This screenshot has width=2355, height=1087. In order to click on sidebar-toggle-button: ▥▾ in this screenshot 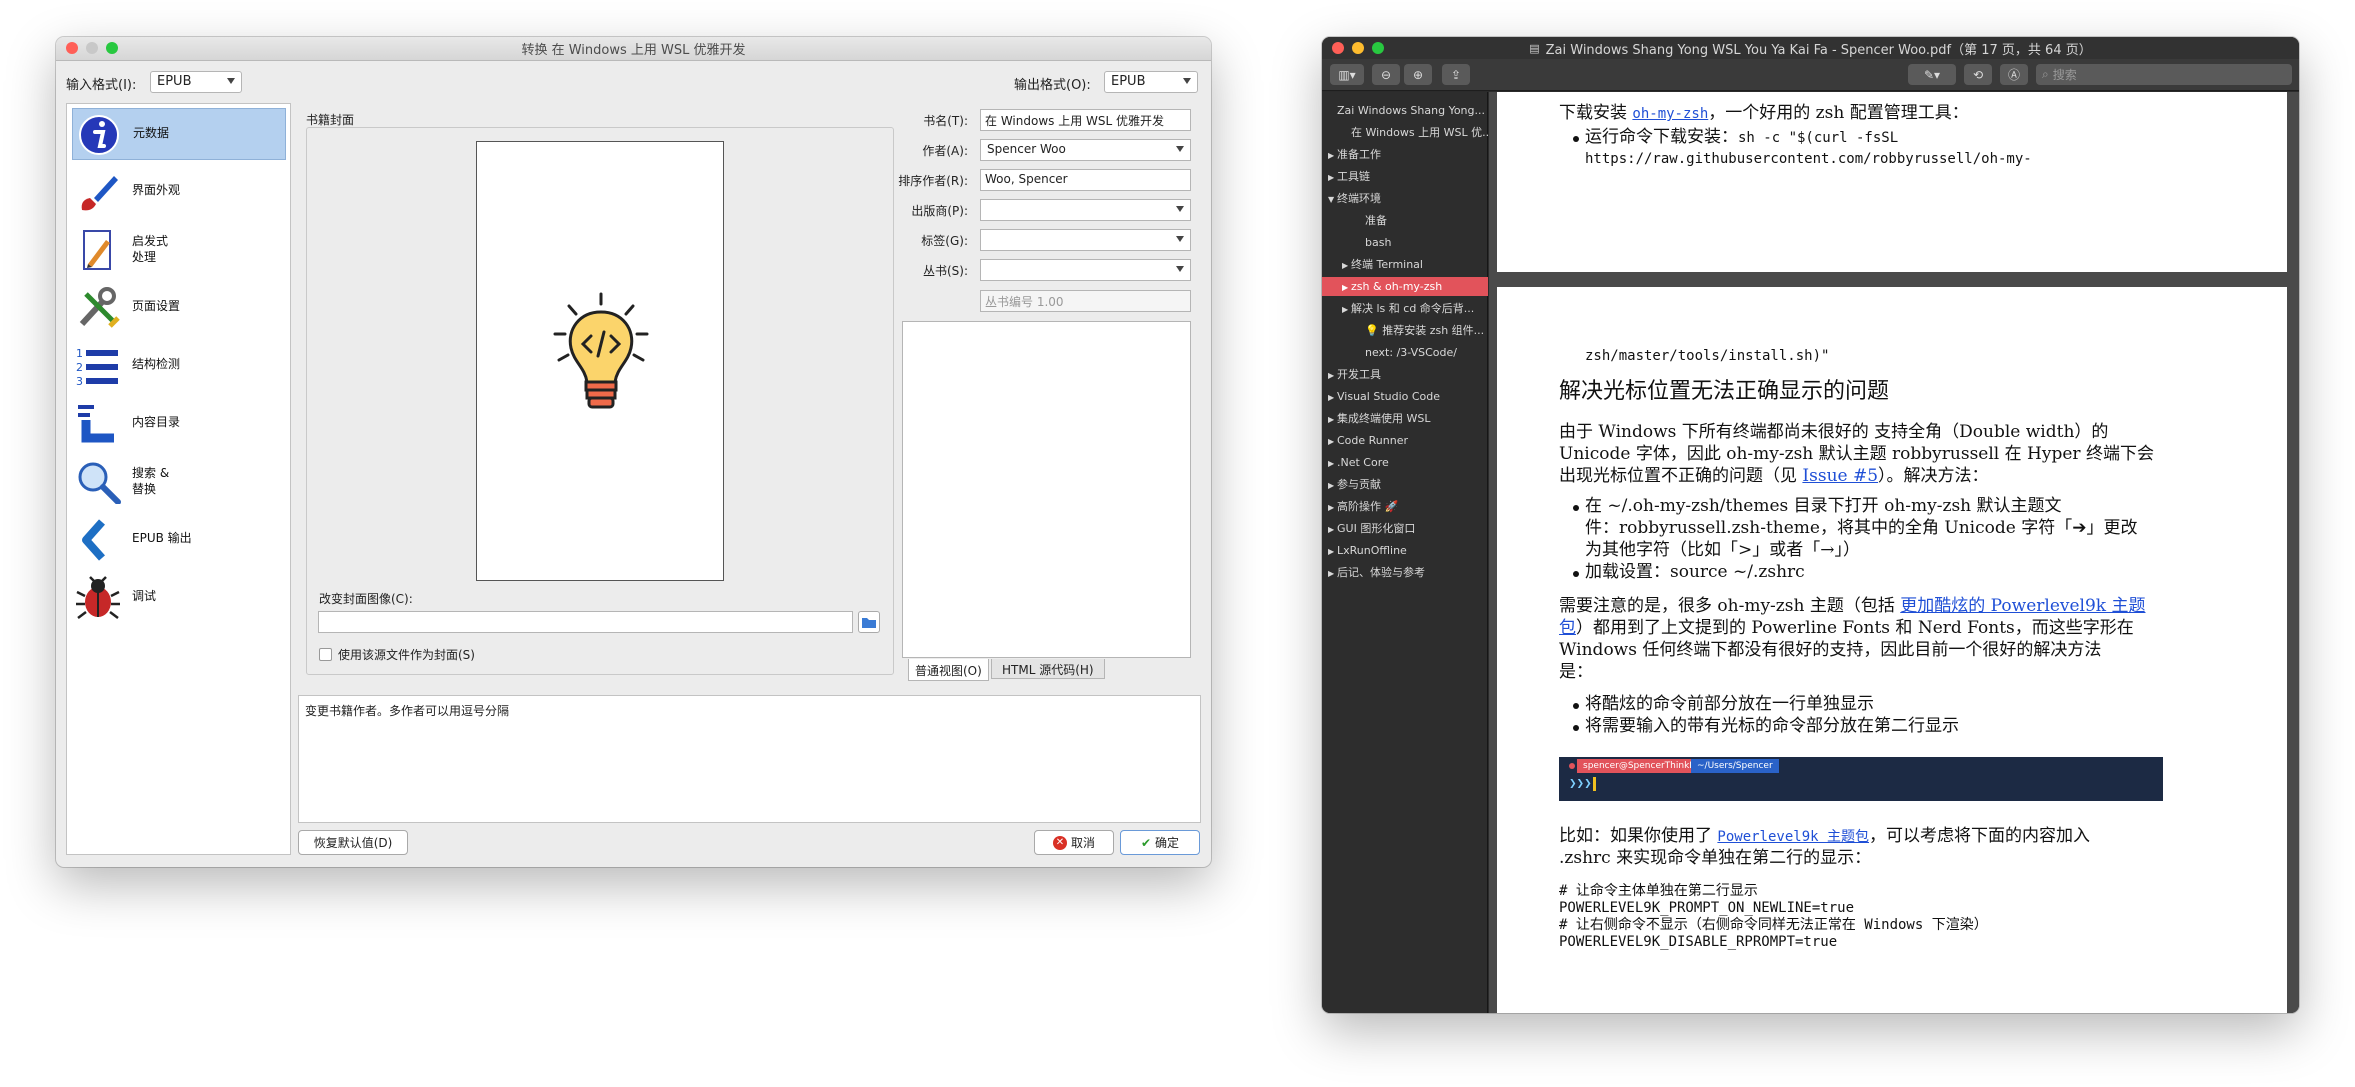, I will do `click(1347, 74)`.